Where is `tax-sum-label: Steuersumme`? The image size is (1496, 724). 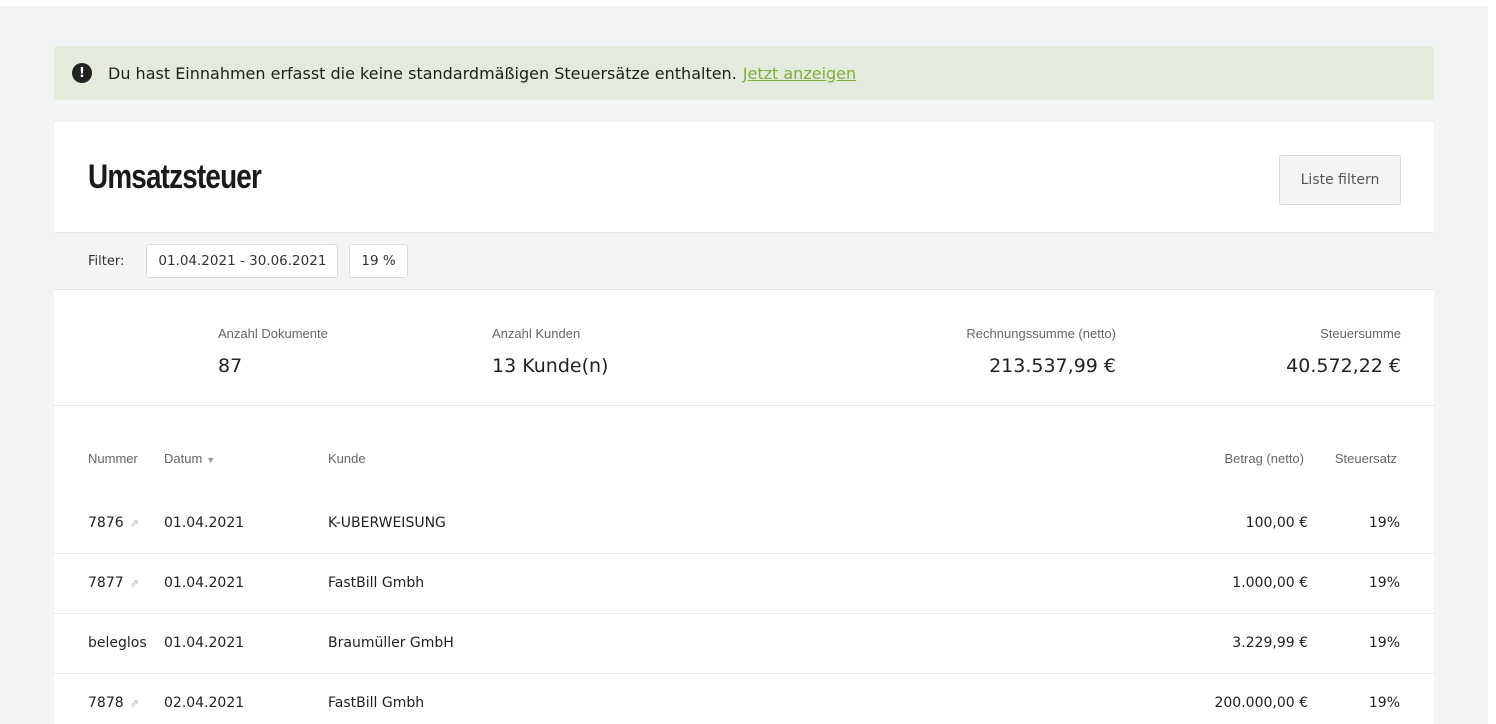
tax-sum-label: Steuersumme is located at coordinates (1360, 333).